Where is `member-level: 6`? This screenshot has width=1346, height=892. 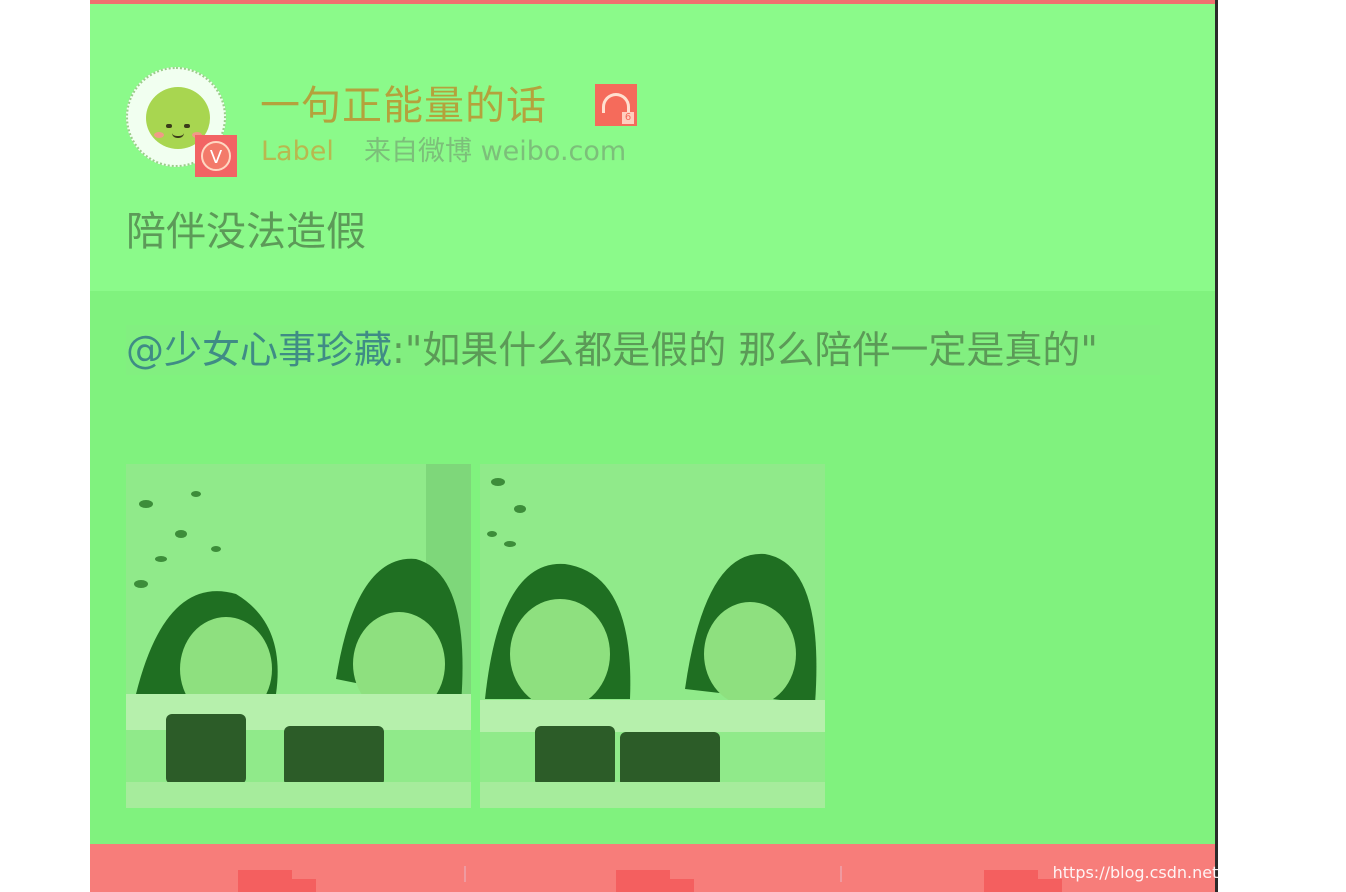
member-level: 6 is located at coordinates (628, 118).